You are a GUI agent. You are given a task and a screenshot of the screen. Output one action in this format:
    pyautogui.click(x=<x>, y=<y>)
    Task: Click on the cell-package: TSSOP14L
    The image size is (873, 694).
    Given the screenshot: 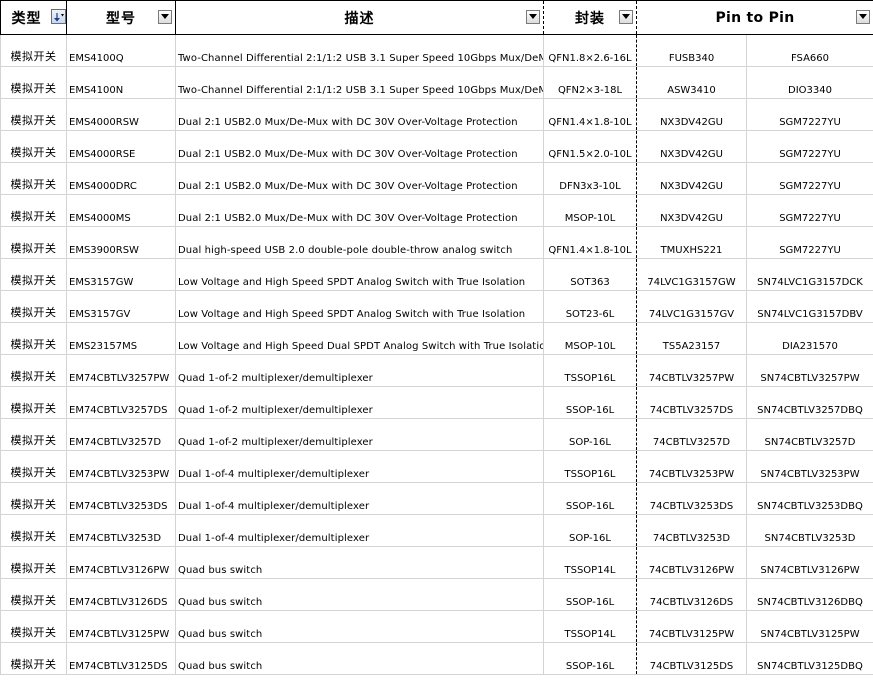 What is the action you would take?
    pyautogui.click(x=590, y=562)
    